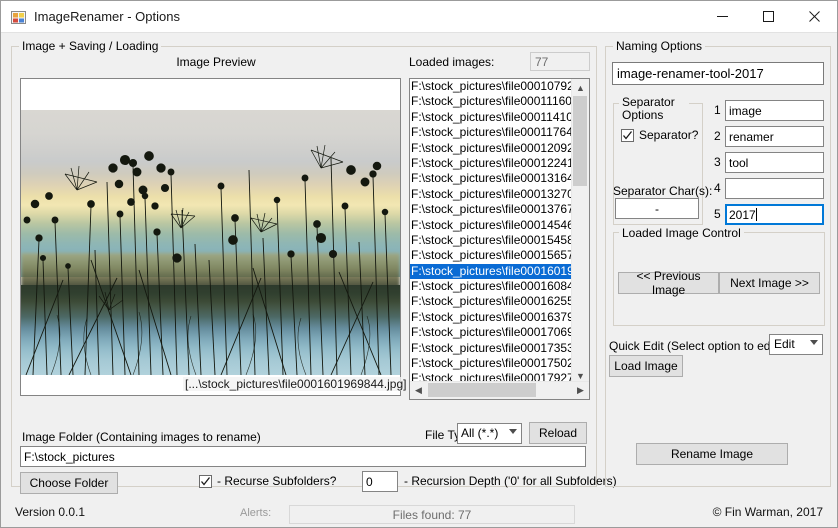 The width and height of the screenshot is (838, 528). I want to click on load-image-button: Load Image, so click(646, 366).